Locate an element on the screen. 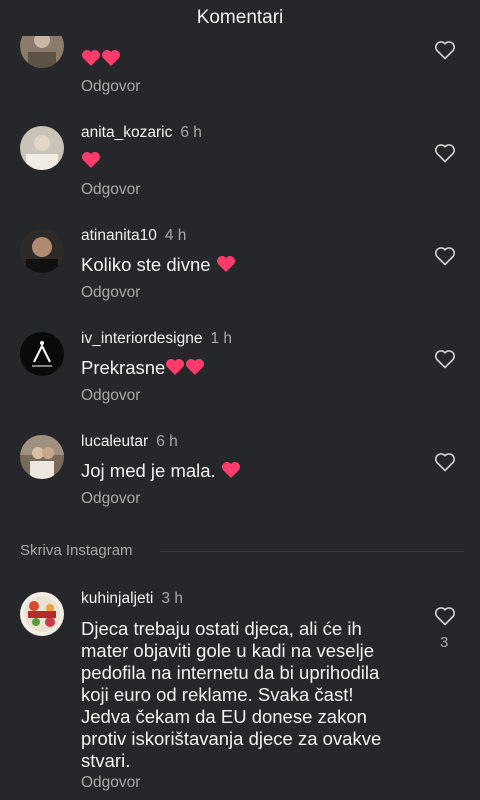  comment-meta: atinanita10 4 h is located at coordinates (133, 236).